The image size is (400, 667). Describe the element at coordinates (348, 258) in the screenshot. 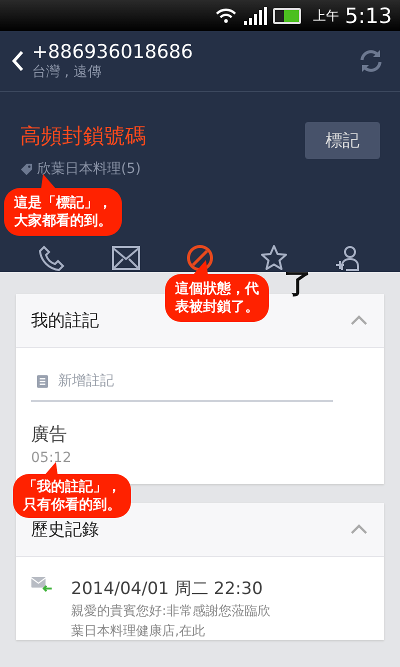

I see `add-contact-icon` at that location.